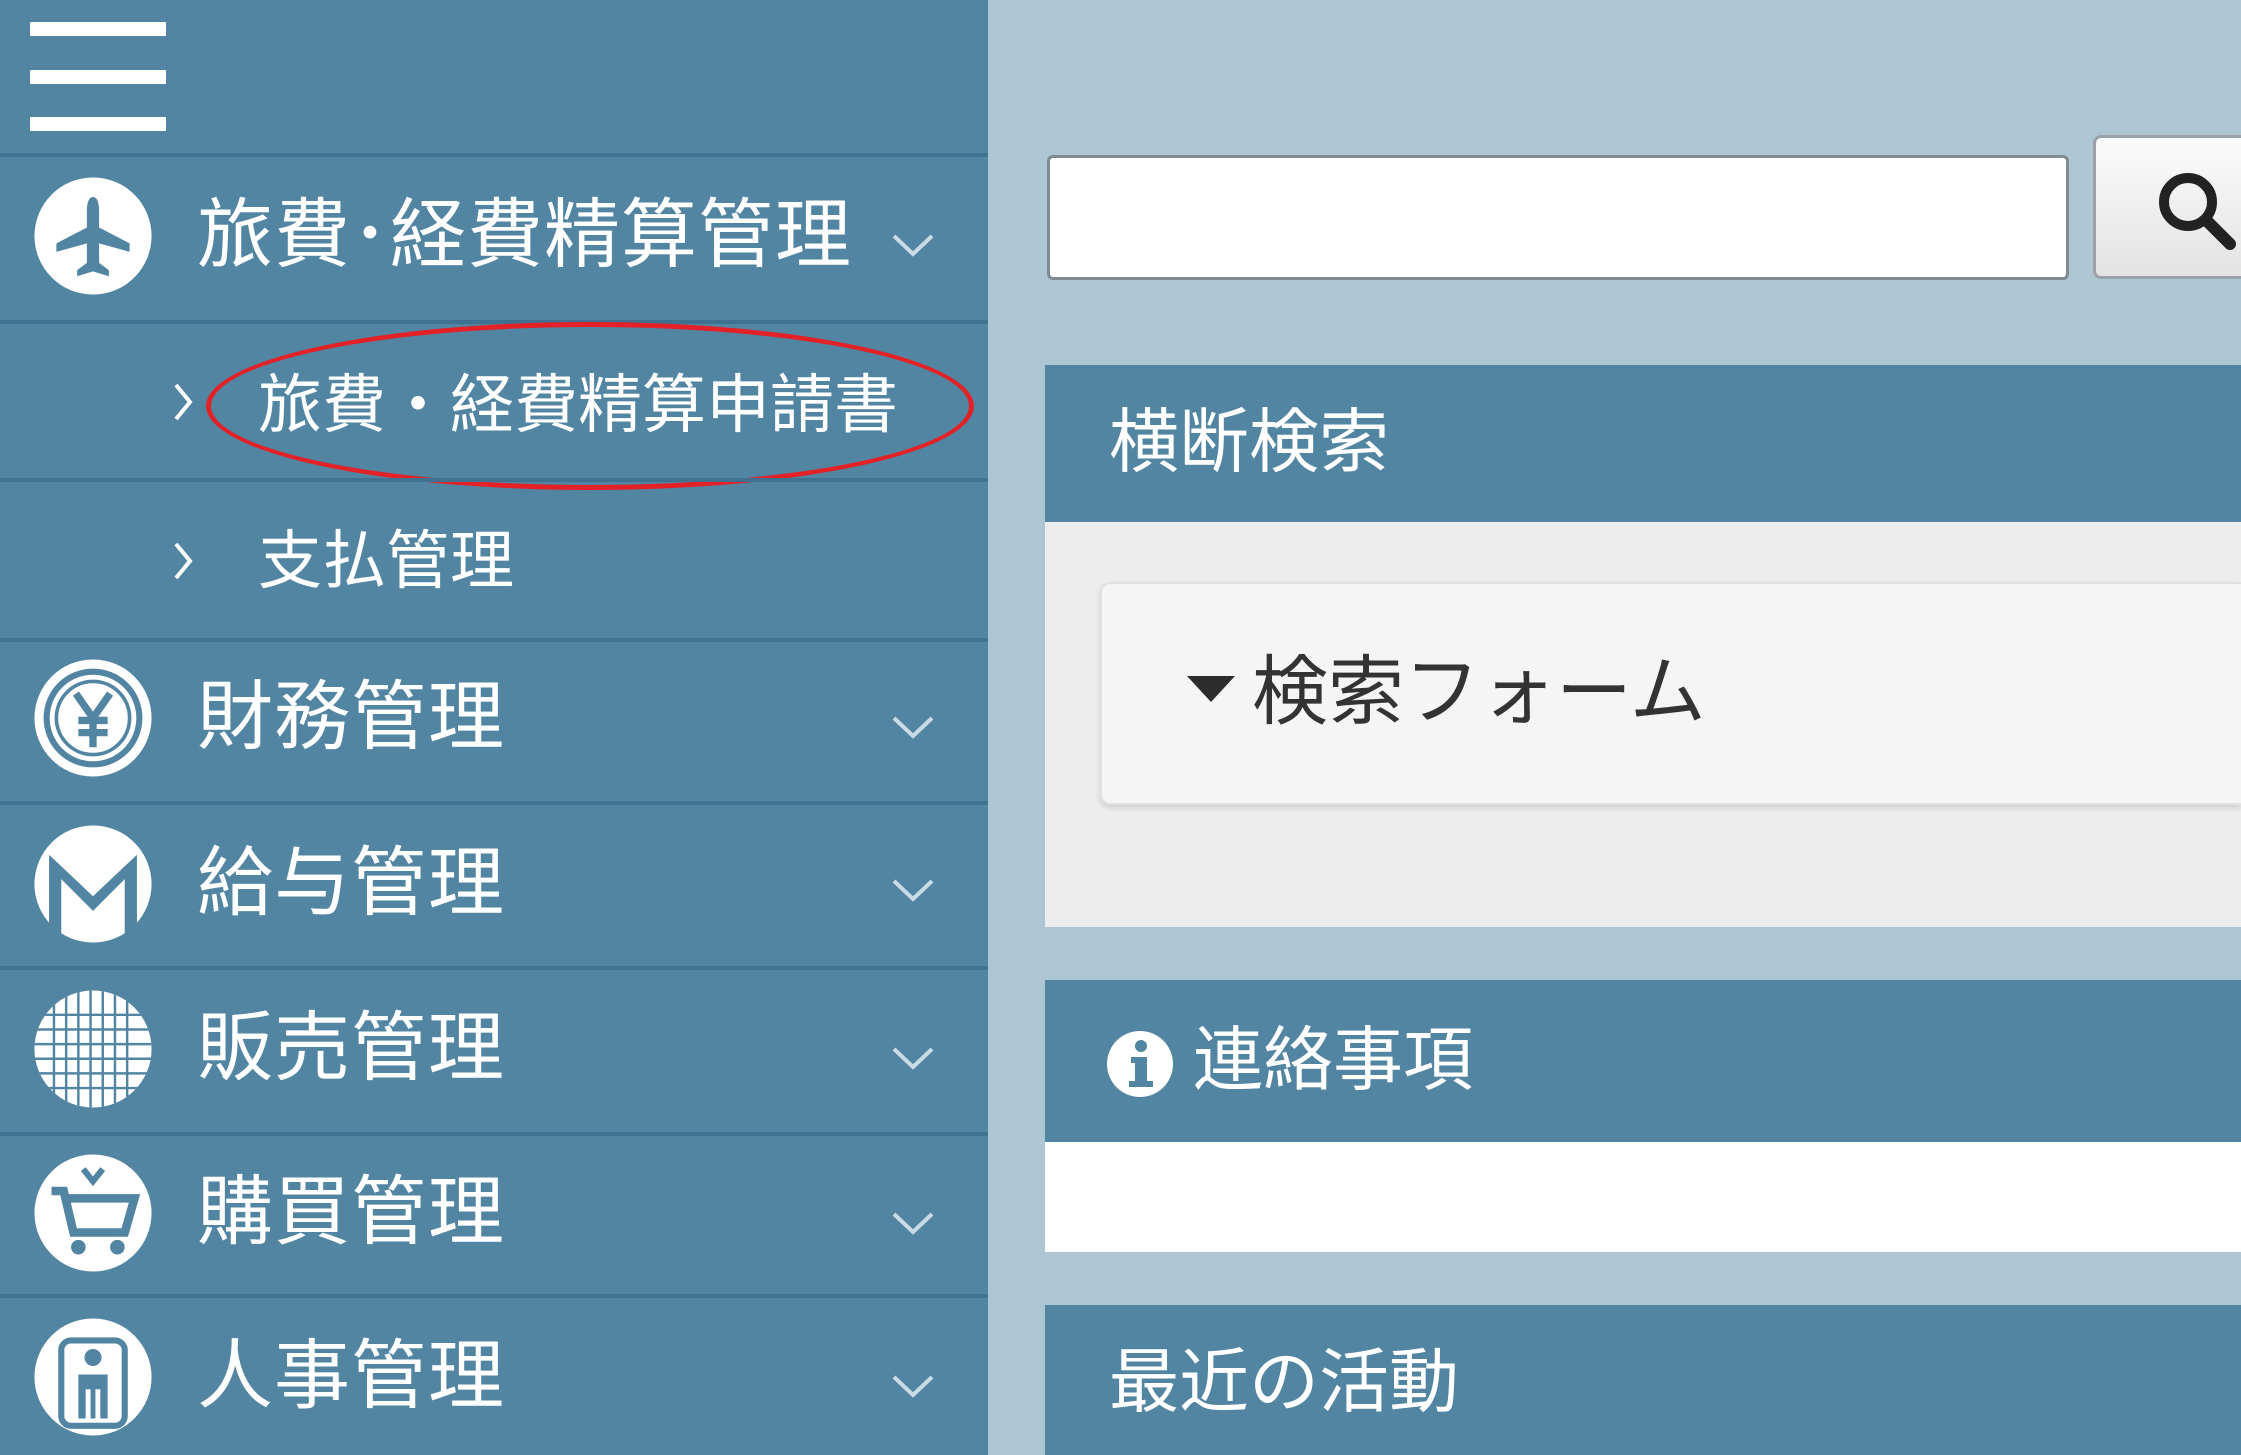  Describe the element at coordinates (1558, 217) in the screenshot. I see `search-input` at that location.